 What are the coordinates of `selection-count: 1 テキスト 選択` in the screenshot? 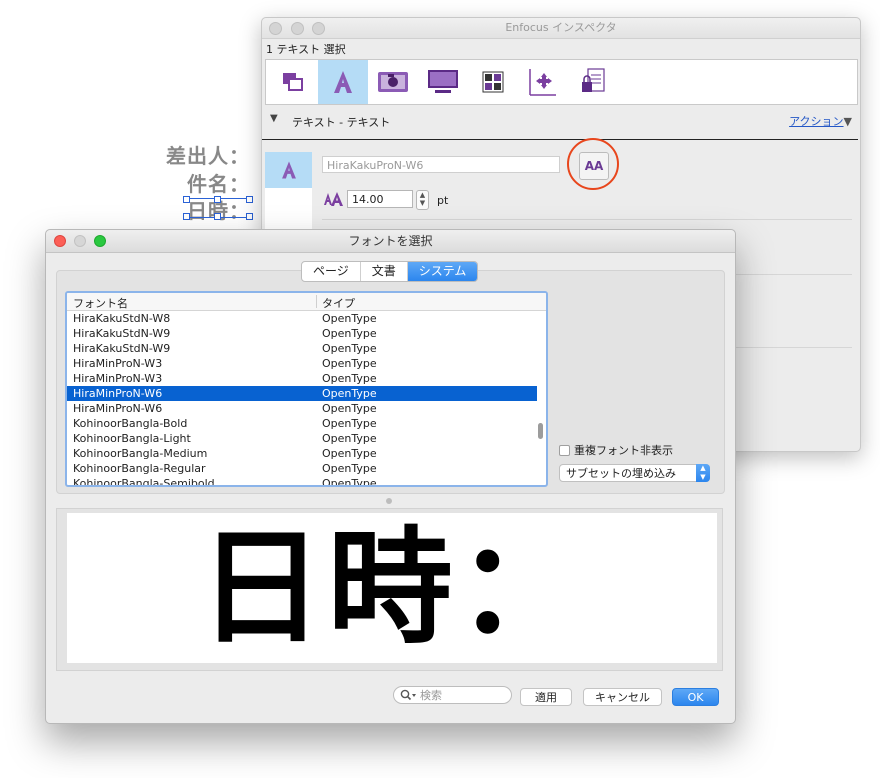 It's located at (306, 49).